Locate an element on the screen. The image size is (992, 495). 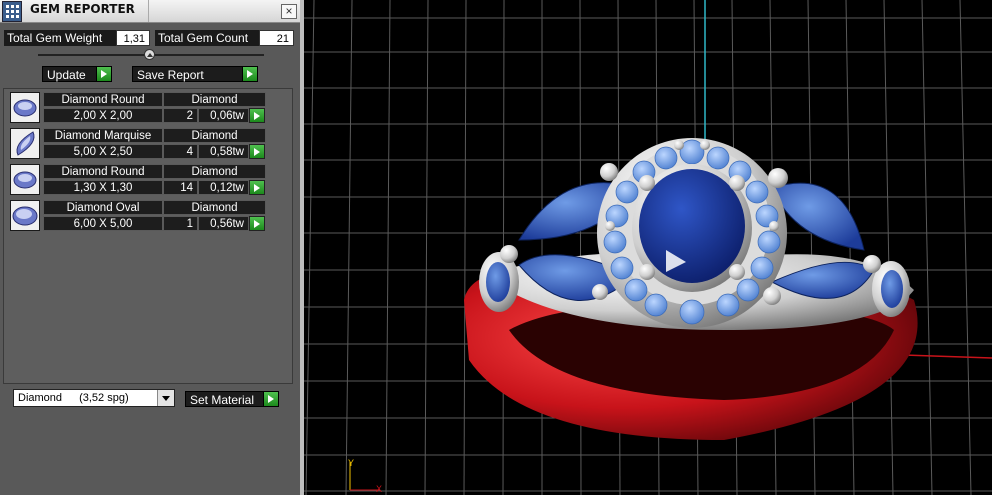
gem-size: 5,00 X 2,50 is located at coordinates (103, 151).